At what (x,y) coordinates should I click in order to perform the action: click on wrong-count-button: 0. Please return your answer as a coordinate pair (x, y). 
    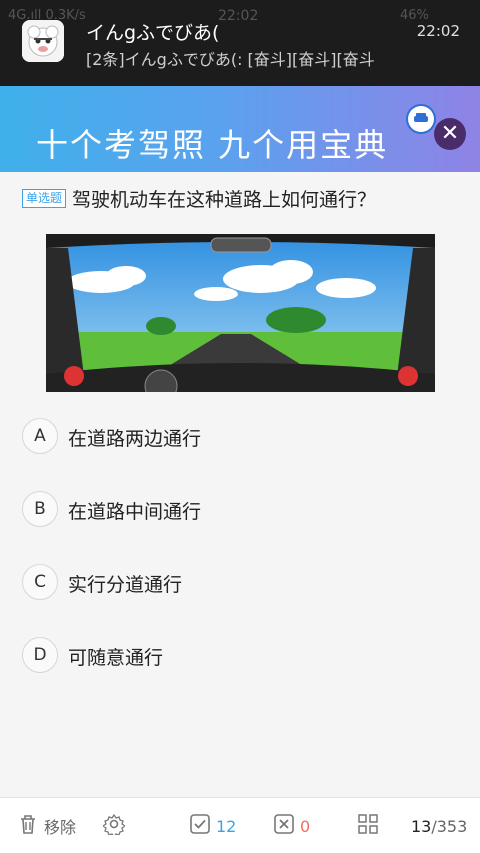
    Looking at the image, I should click on (292, 826).